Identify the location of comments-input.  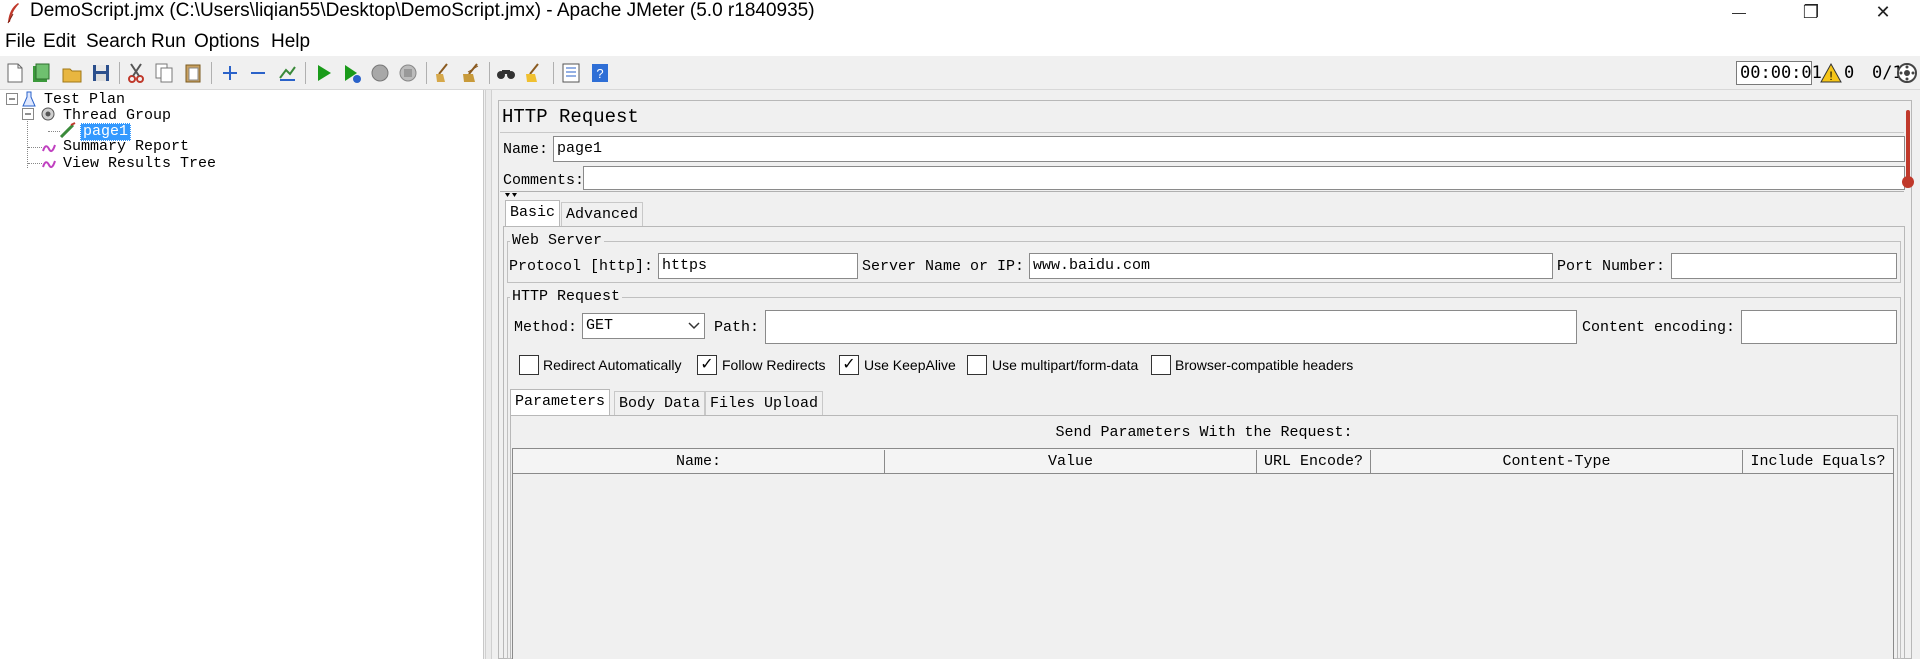
(1244, 178).